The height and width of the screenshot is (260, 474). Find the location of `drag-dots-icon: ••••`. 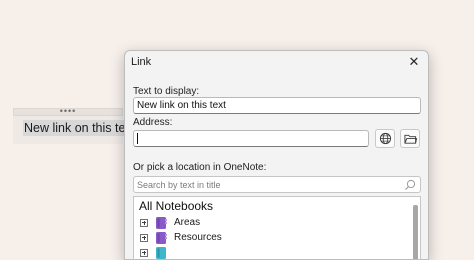

drag-dots-icon: •••• is located at coordinates (68, 111).